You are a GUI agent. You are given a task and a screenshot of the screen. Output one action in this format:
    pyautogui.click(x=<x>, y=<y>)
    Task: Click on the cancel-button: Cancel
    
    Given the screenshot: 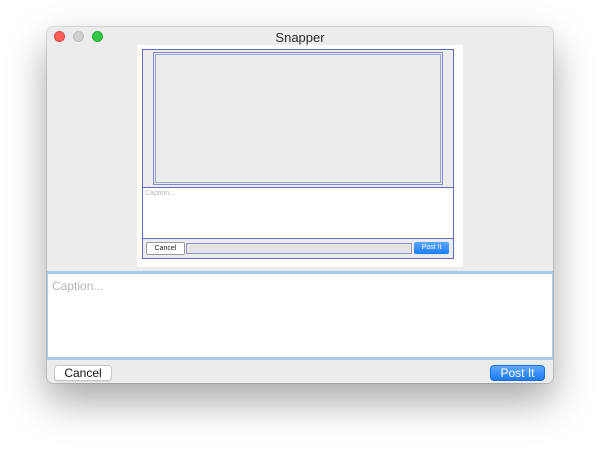 What is the action you would take?
    pyautogui.click(x=83, y=373)
    